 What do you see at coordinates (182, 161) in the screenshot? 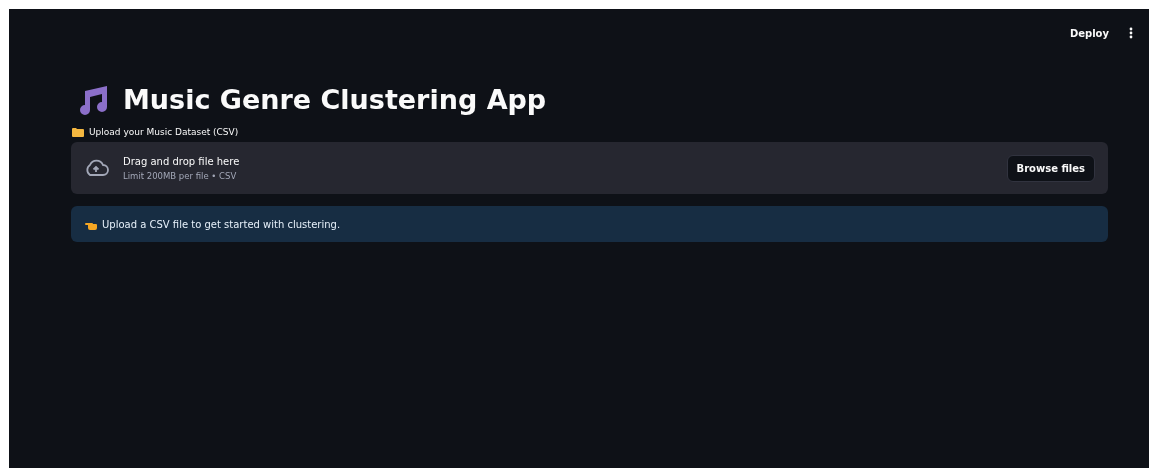
I see `drop-instruction: Drag and drop file here` at bounding box center [182, 161].